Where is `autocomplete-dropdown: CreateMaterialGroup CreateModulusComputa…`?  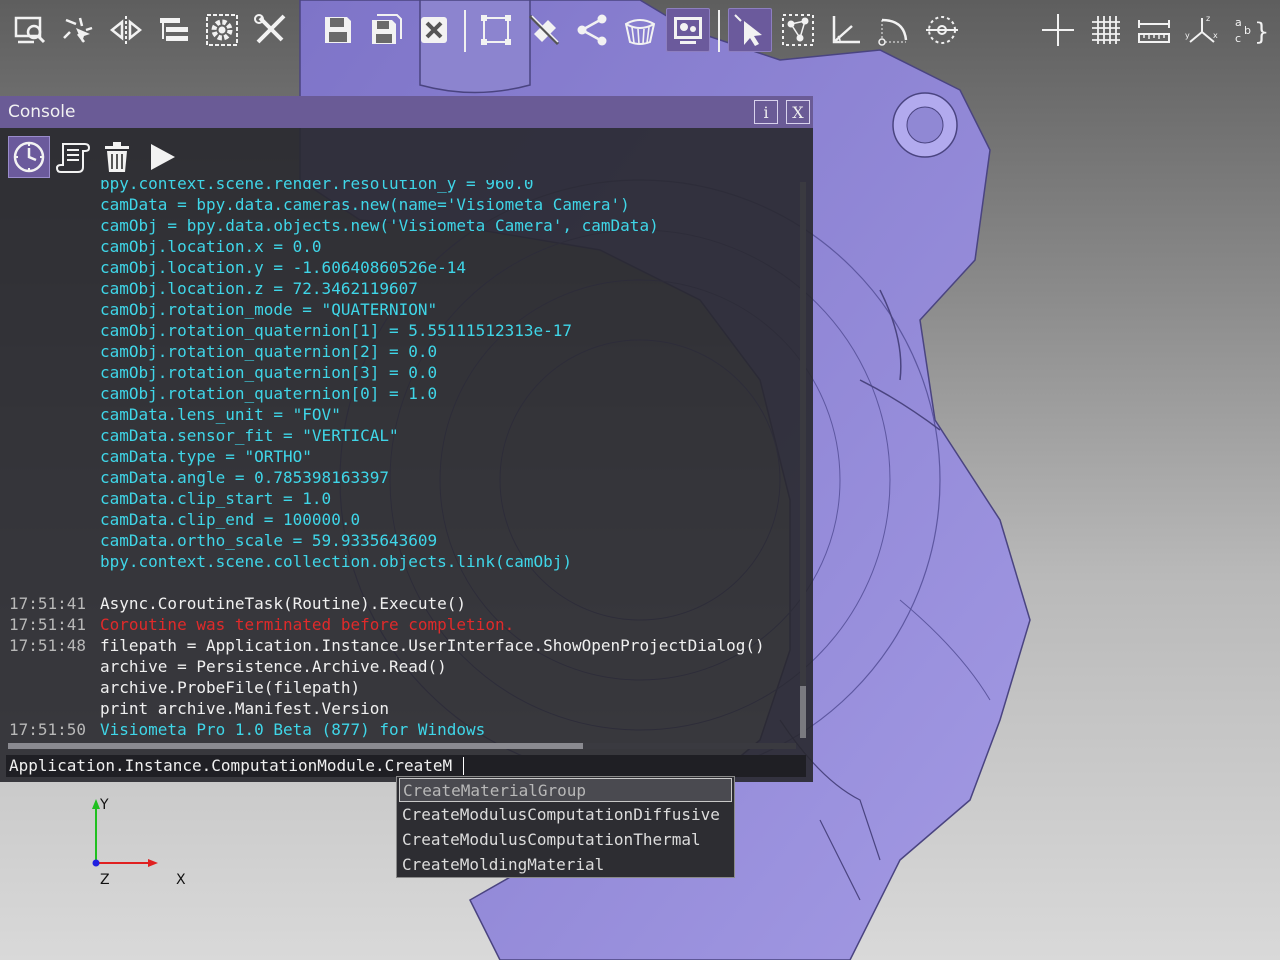
autocomplete-dropdown: CreateMaterialGroup CreateModulusComputa… is located at coordinates (565, 827).